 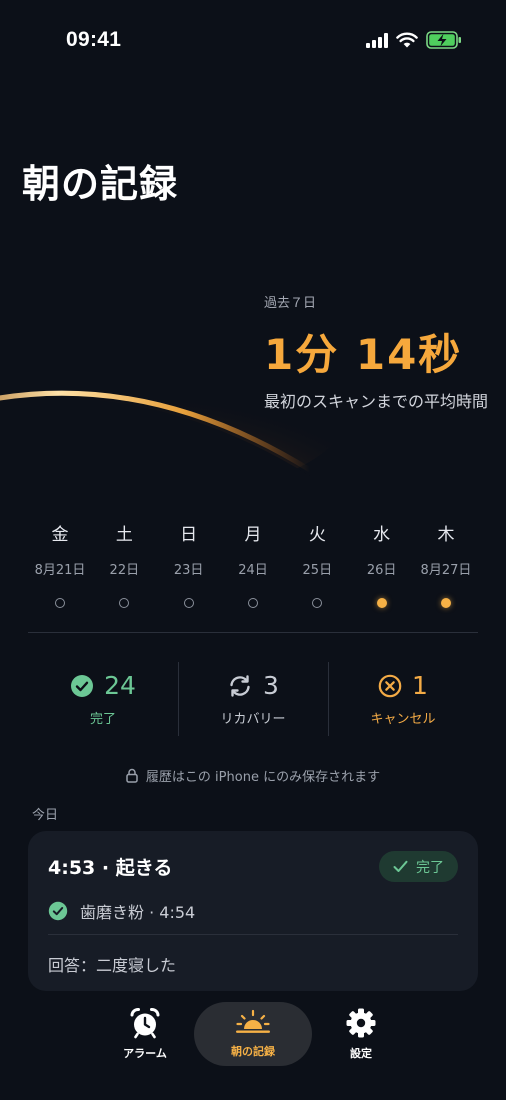 What do you see at coordinates (189, 535) in the screenshot?
I see `day-name: 日` at bounding box center [189, 535].